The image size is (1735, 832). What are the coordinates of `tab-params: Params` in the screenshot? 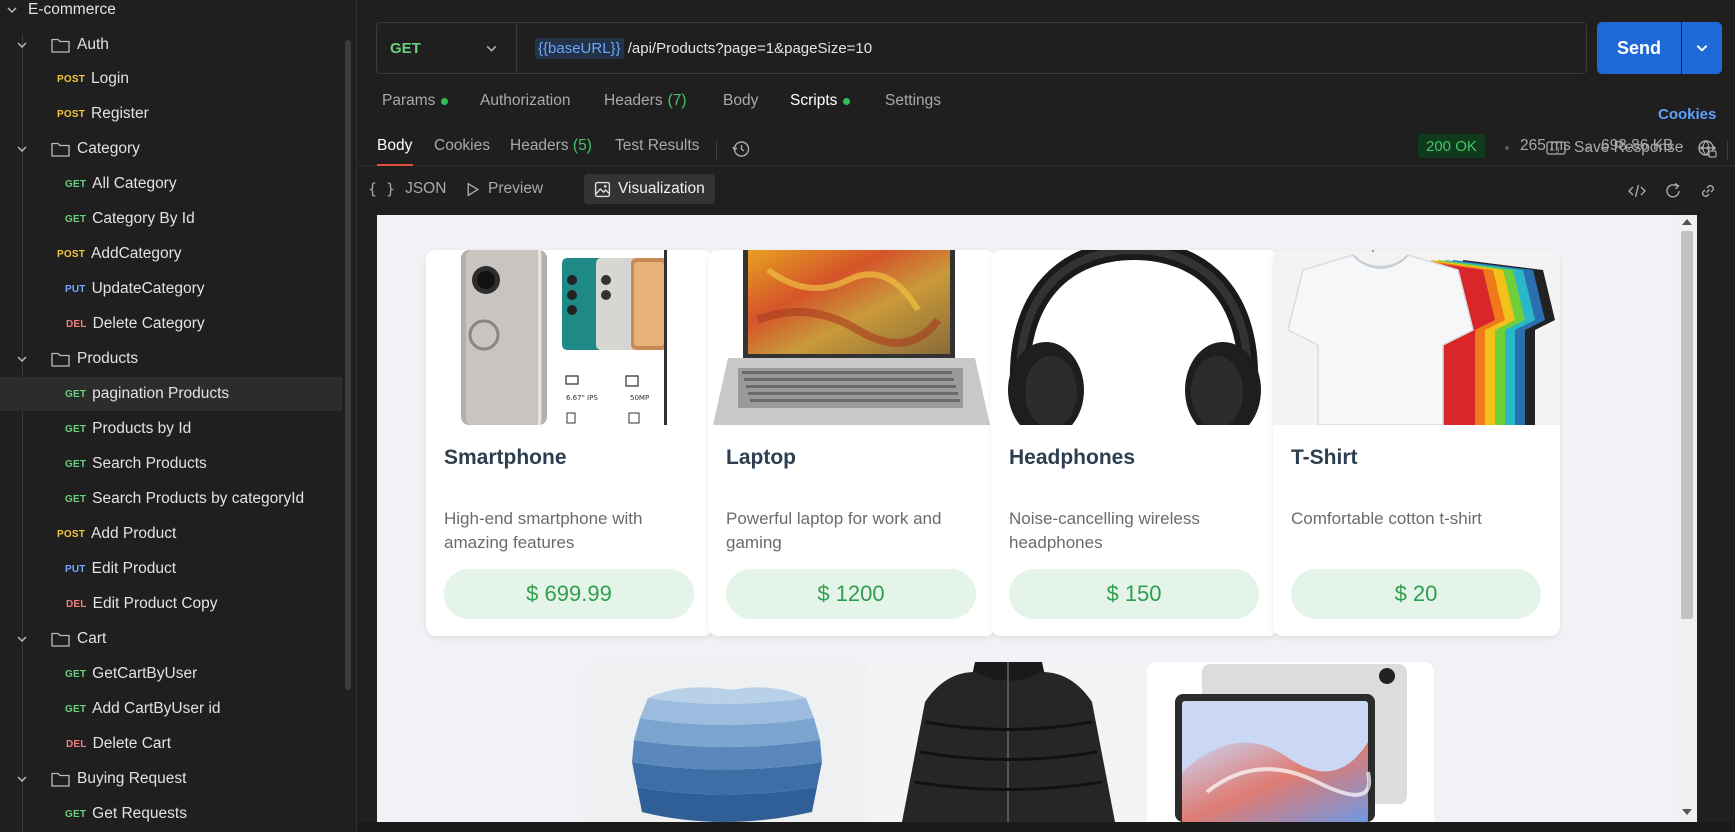 It's located at (415, 101).